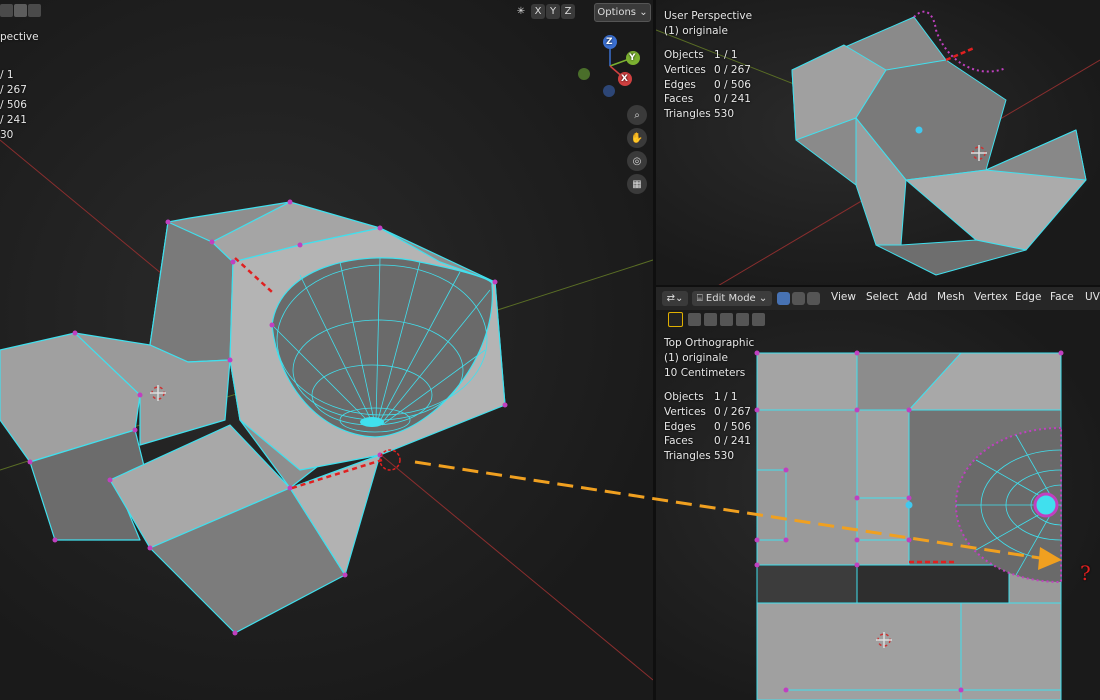 The image size is (1100, 700). Describe the element at coordinates (878, 286) in the screenshot. I see `viewport-separator-horizontal` at that location.